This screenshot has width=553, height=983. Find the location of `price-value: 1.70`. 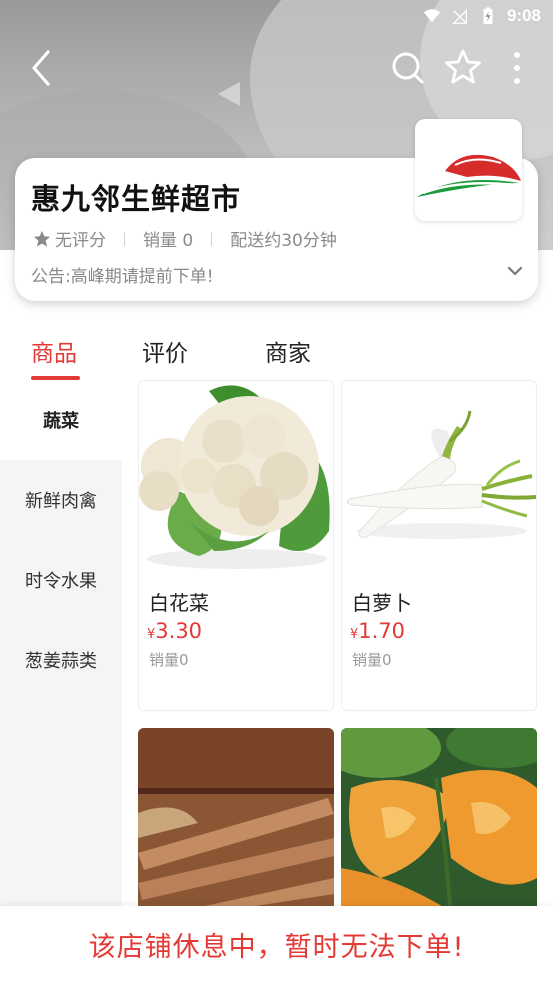

price-value: 1.70 is located at coordinates (382, 631).